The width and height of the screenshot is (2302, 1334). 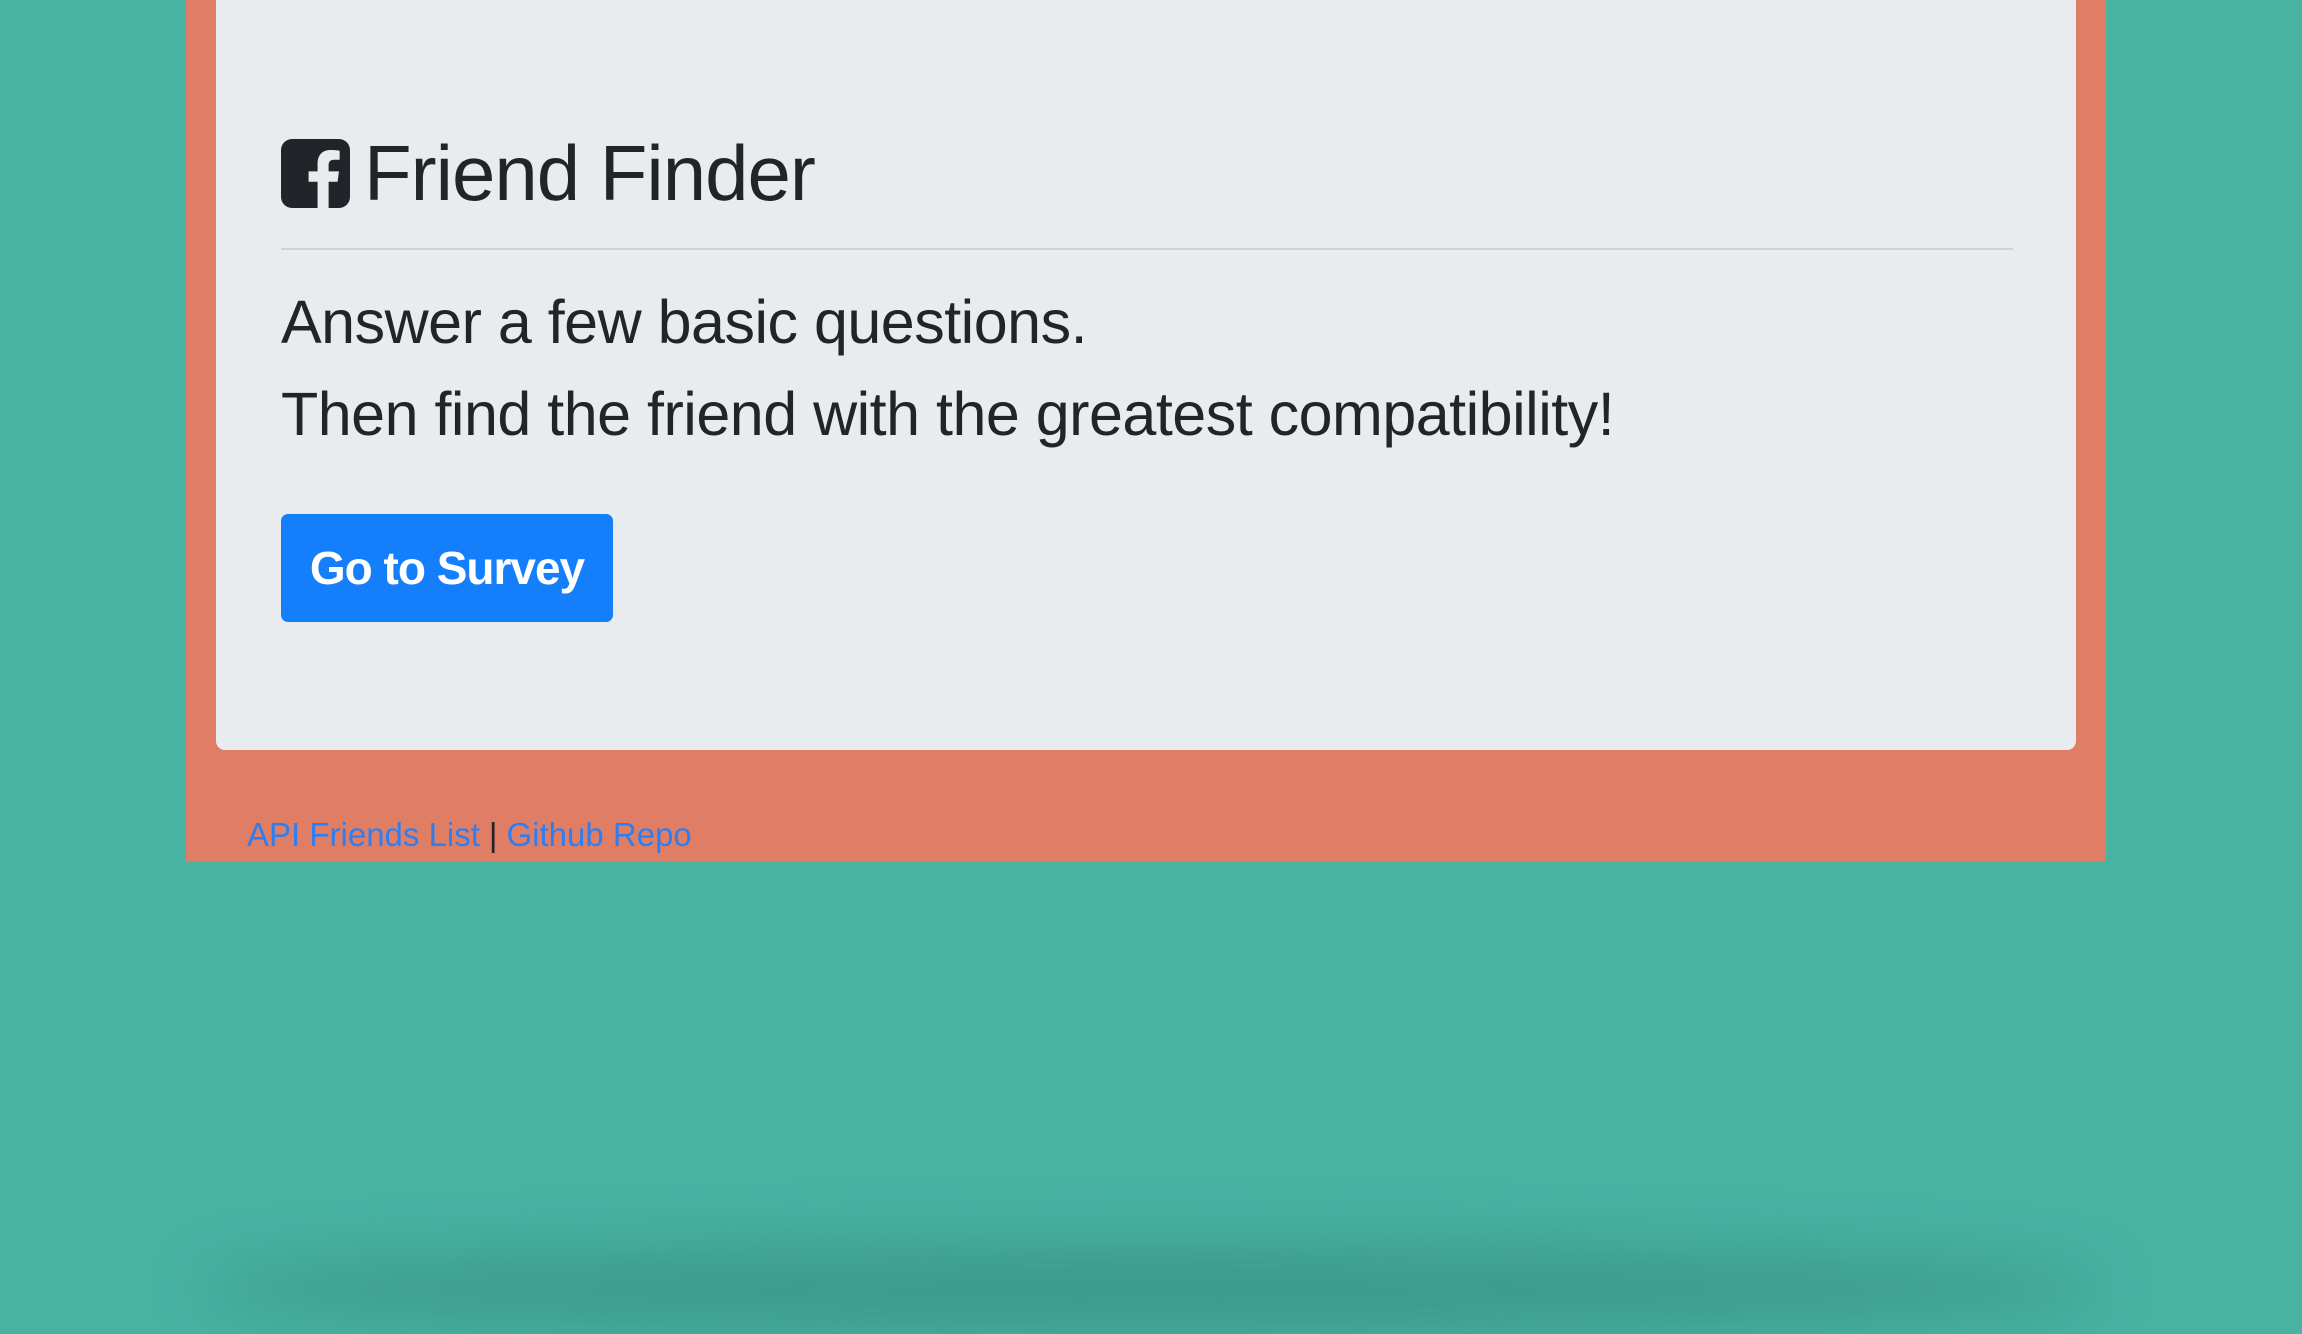 What do you see at coordinates (1147, 249) in the screenshot?
I see `divider` at bounding box center [1147, 249].